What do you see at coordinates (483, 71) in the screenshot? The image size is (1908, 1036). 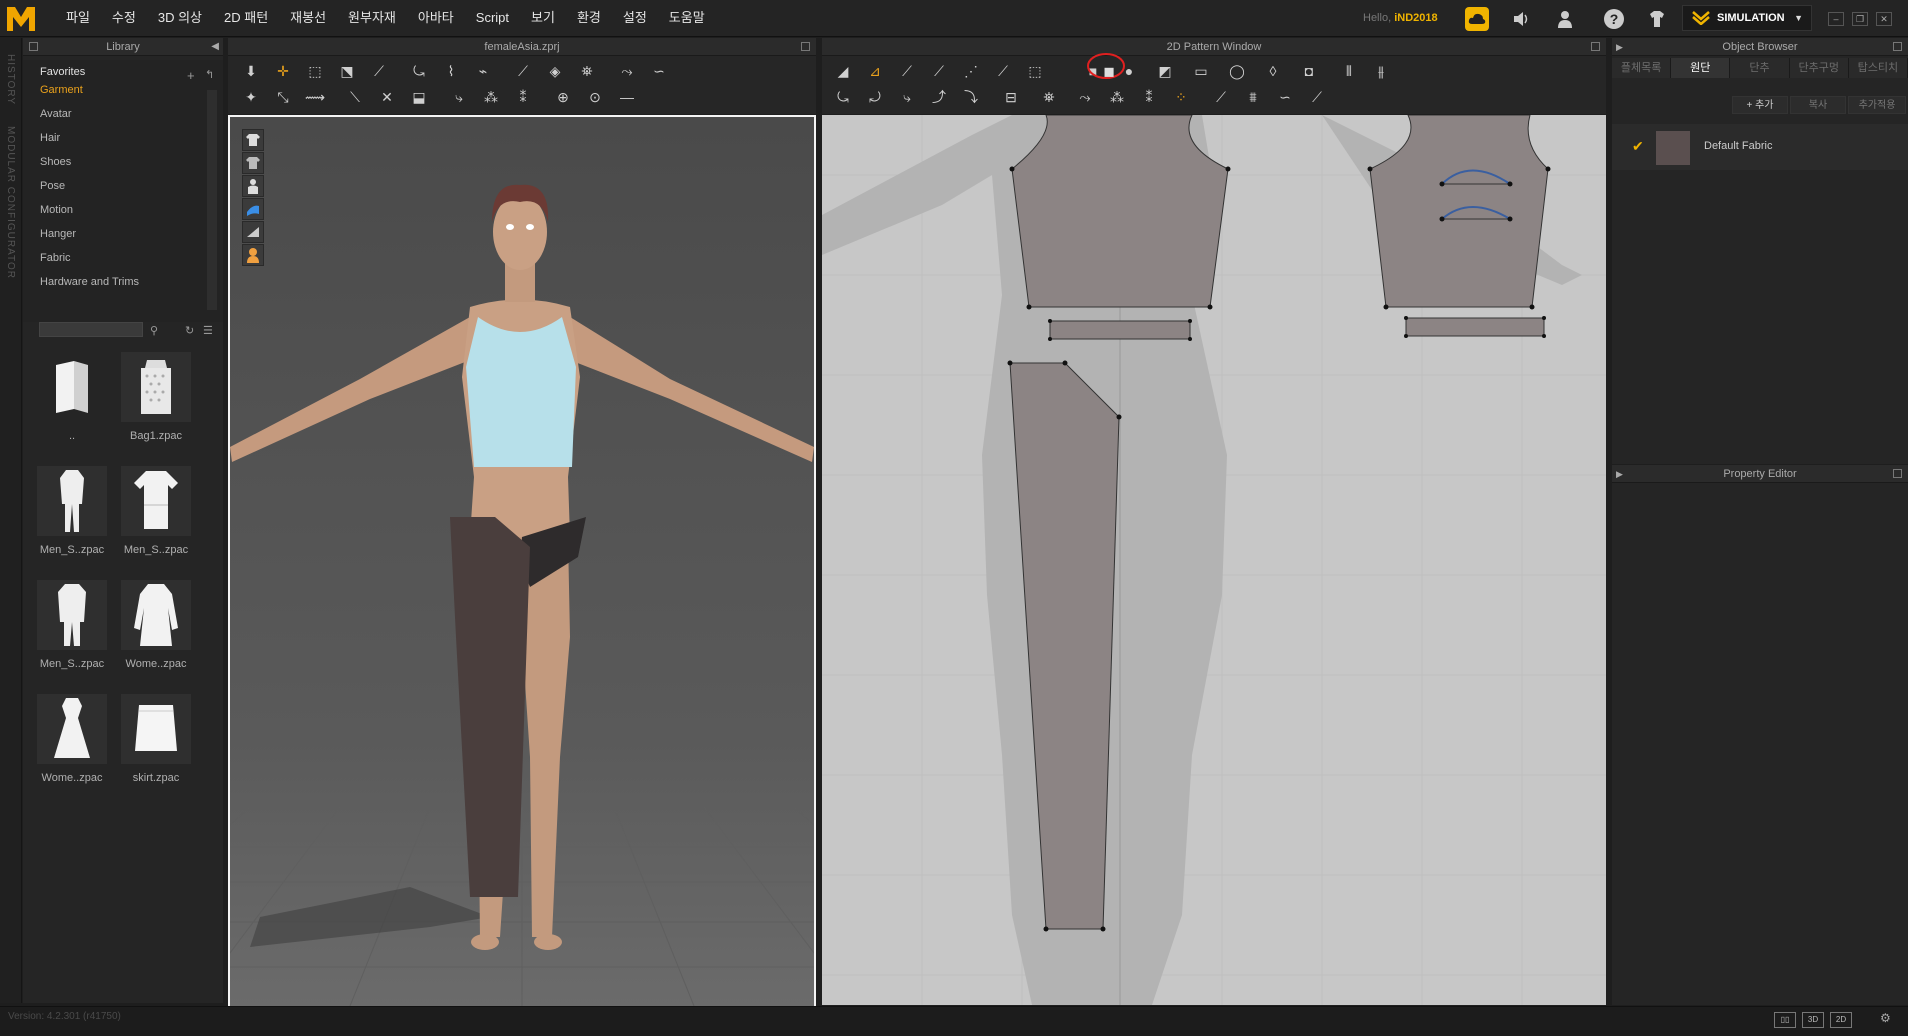 I see `shrink-icon: ⌁` at bounding box center [483, 71].